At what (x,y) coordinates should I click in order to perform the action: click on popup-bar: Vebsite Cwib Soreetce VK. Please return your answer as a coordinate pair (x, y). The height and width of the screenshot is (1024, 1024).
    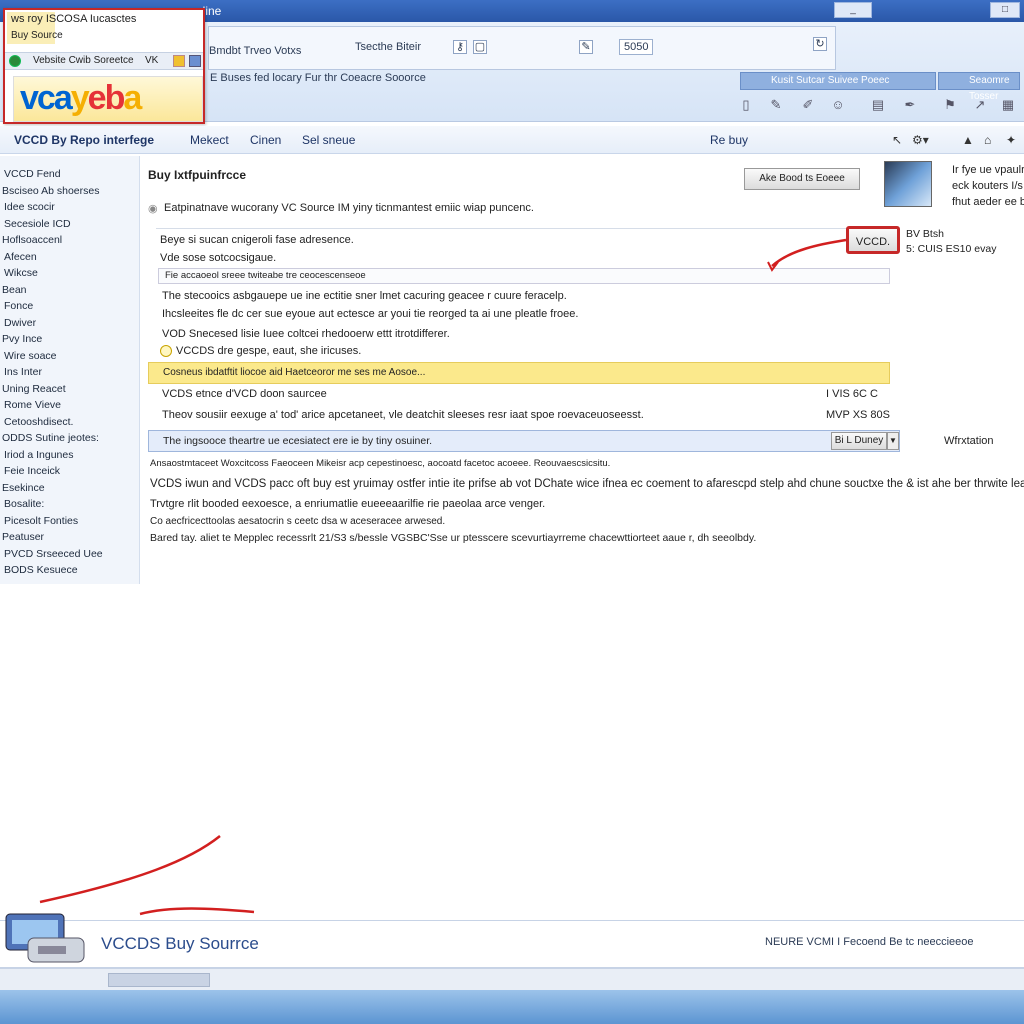
    Looking at the image, I should click on (104, 61).